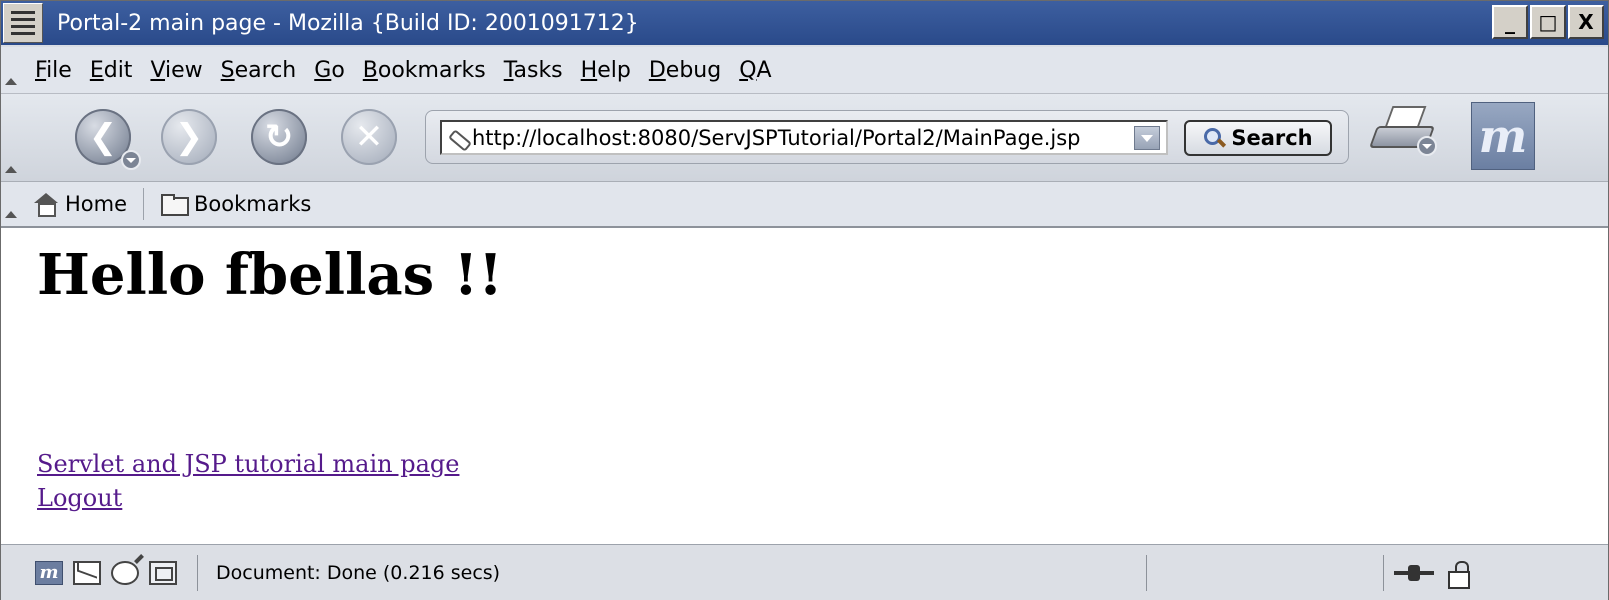  What do you see at coordinates (253, 204) in the screenshot?
I see `bookmarks-label: Bookmarks` at bounding box center [253, 204].